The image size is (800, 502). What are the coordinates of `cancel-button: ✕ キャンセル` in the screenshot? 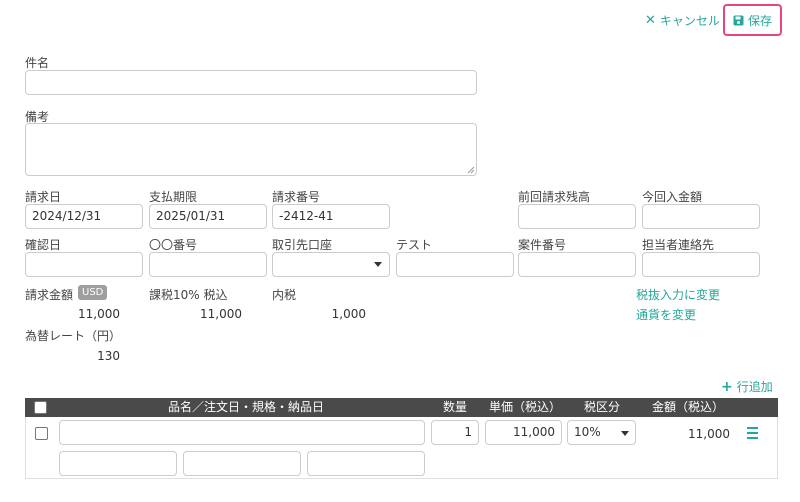 It's located at (682, 20).